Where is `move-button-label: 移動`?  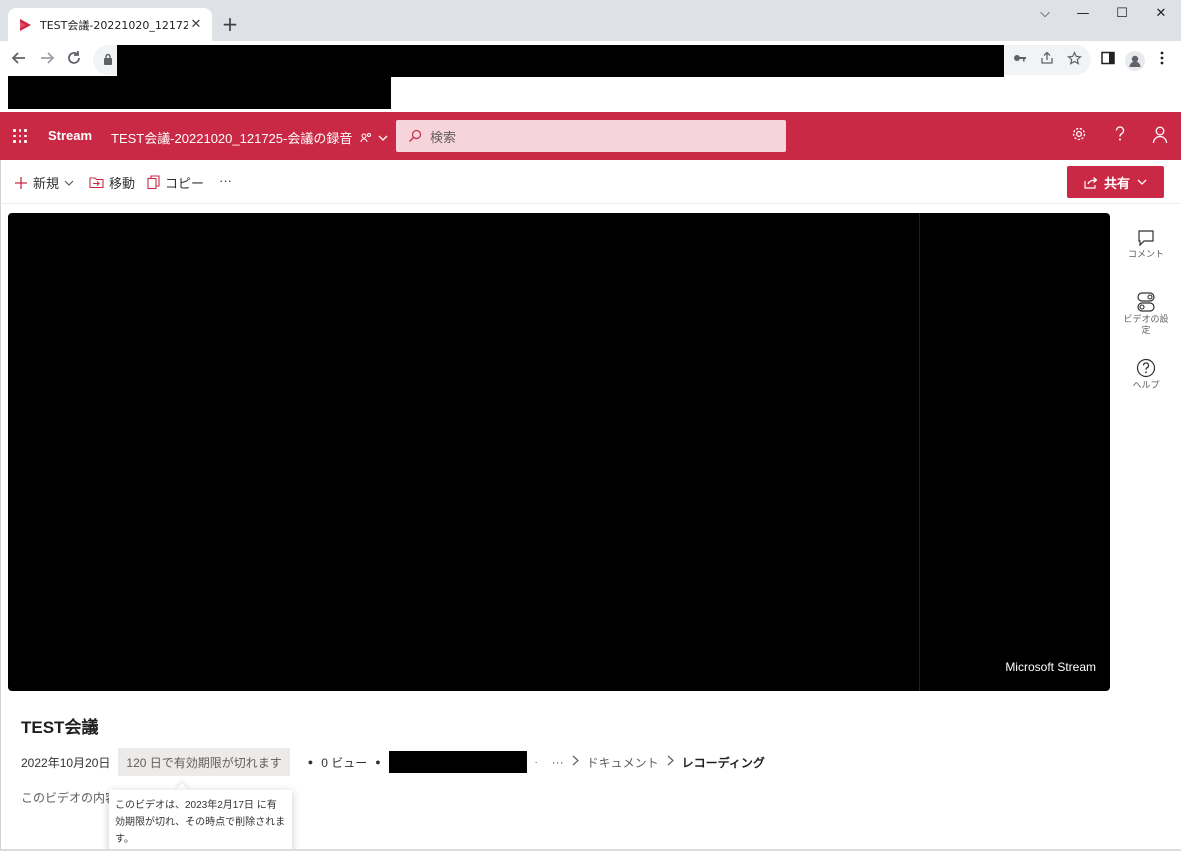 move-button-label: 移動 is located at coordinates (122, 183).